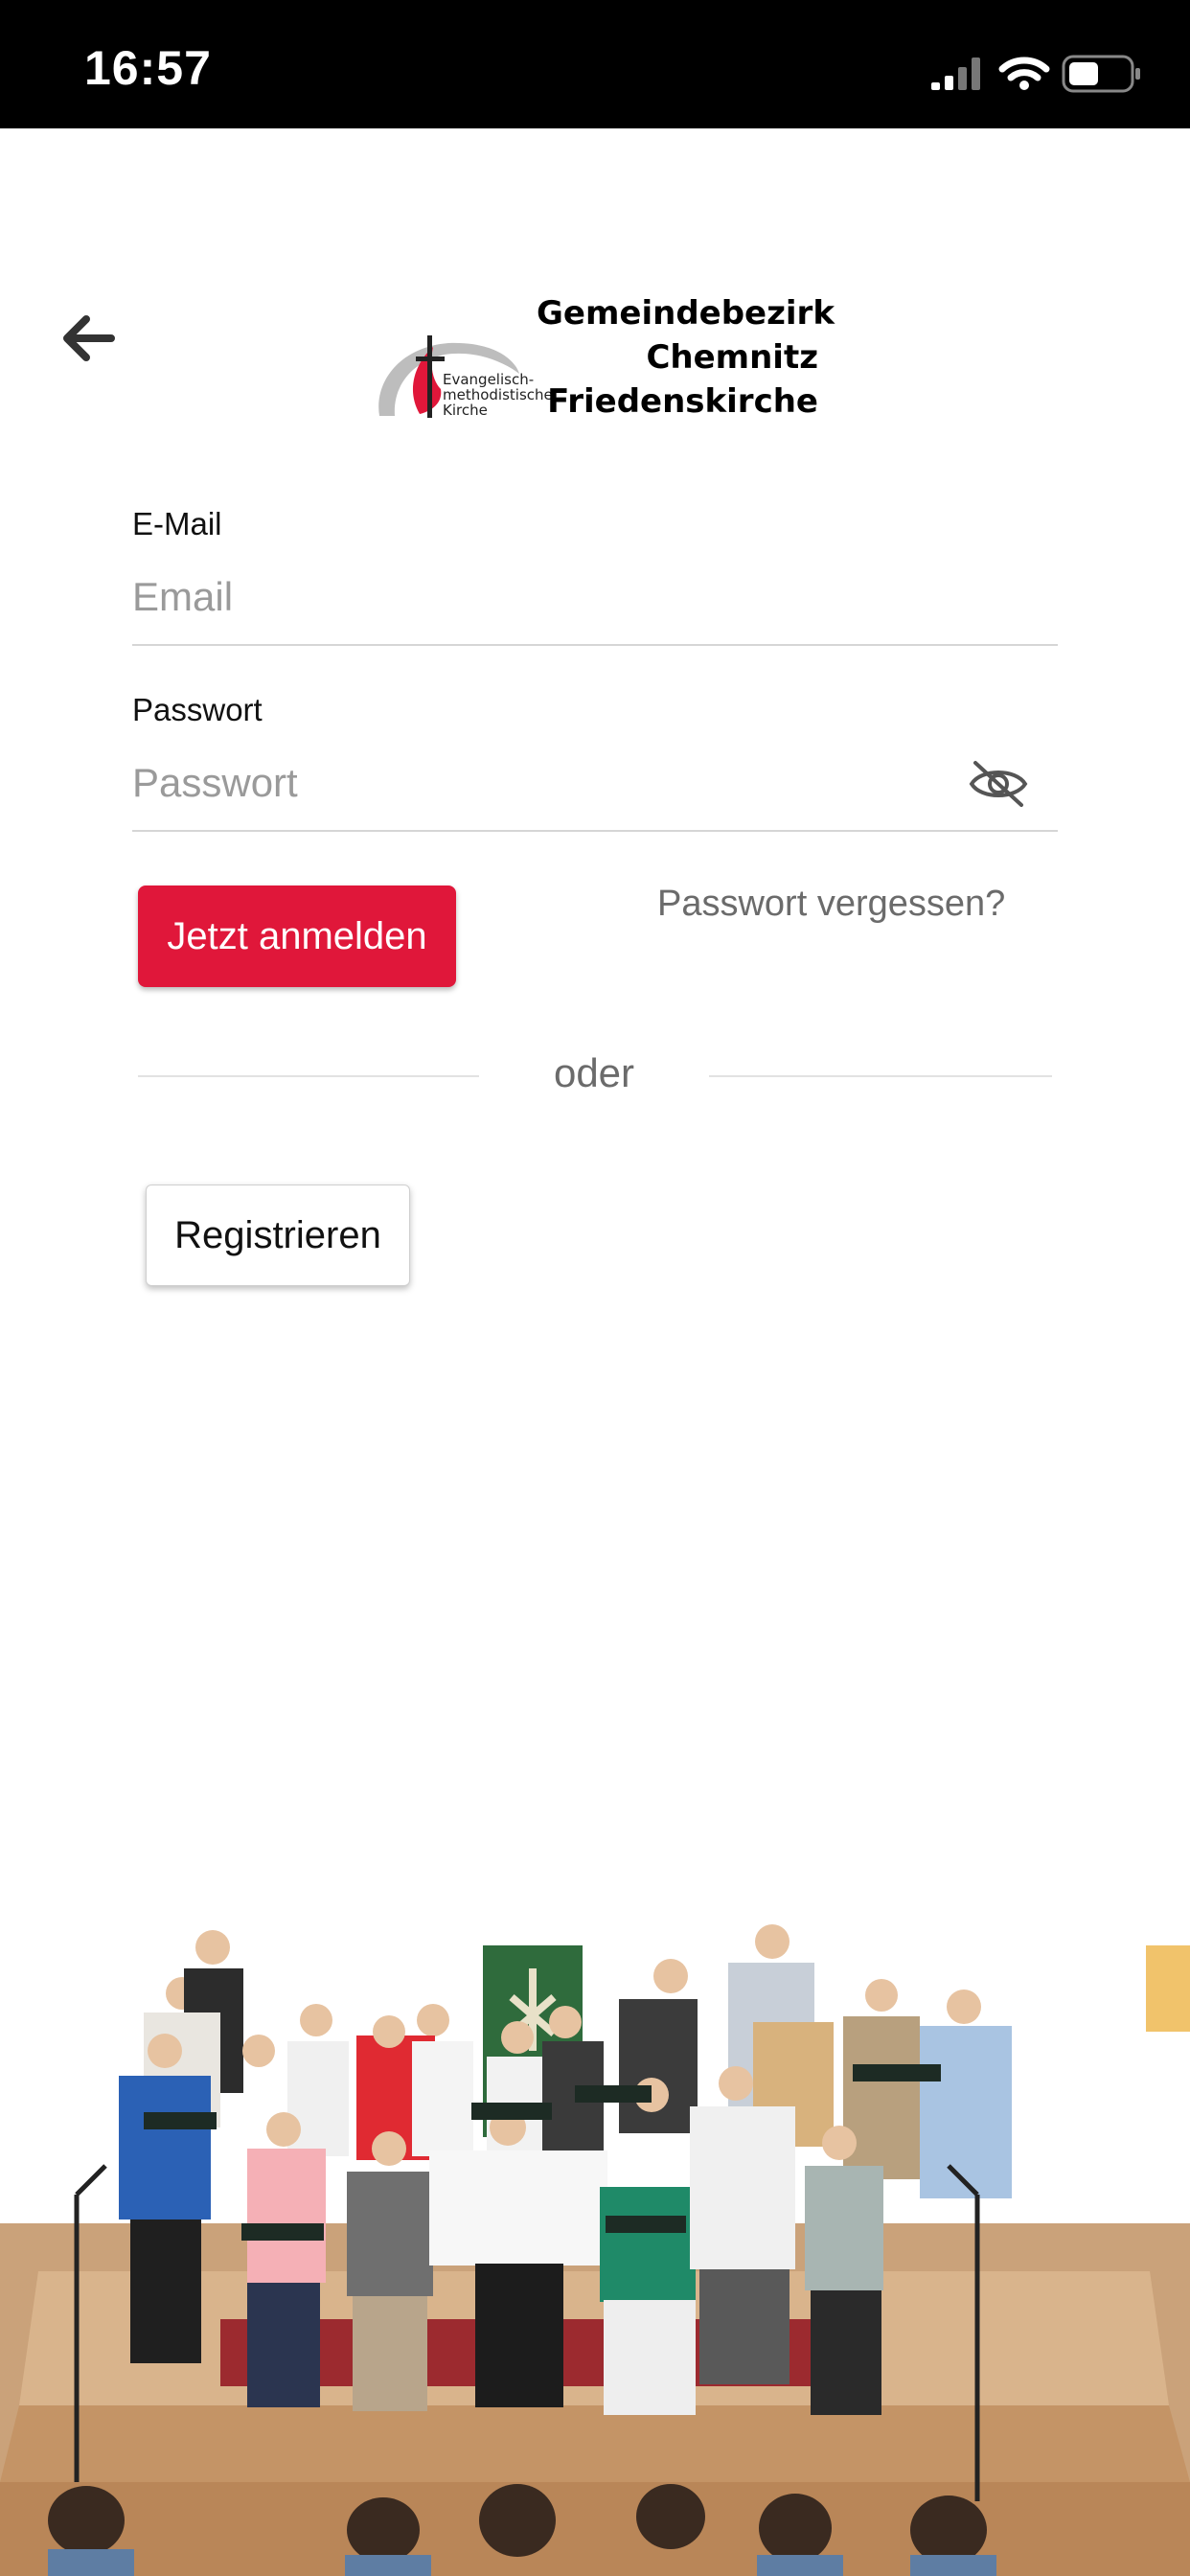 This screenshot has height=2576, width=1190. What do you see at coordinates (297, 936) in the screenshot?
I see `login-button: Jetzt anmelden` at bounding box center [297, 936].